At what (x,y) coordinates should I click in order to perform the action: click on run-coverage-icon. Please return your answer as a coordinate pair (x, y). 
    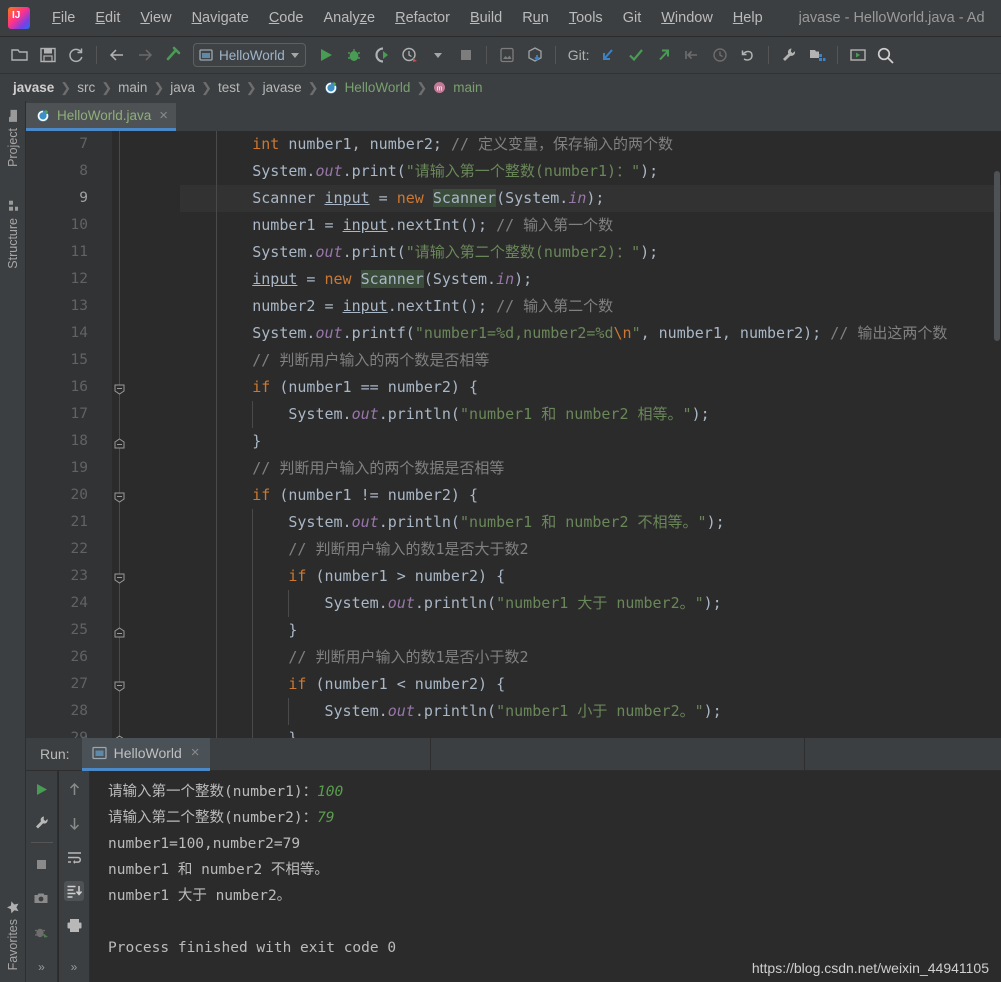
    Looking at the image, I should click on (382, 55).